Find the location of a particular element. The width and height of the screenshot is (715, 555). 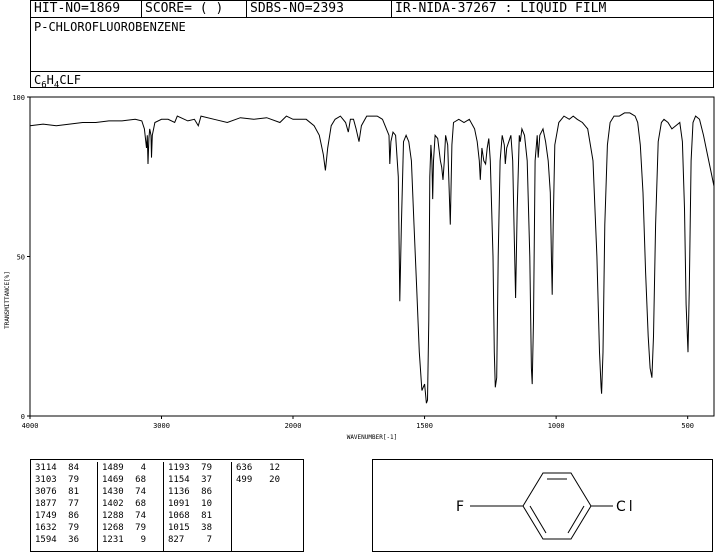

formula-rest: CLF is located at coordinates (70, 80).